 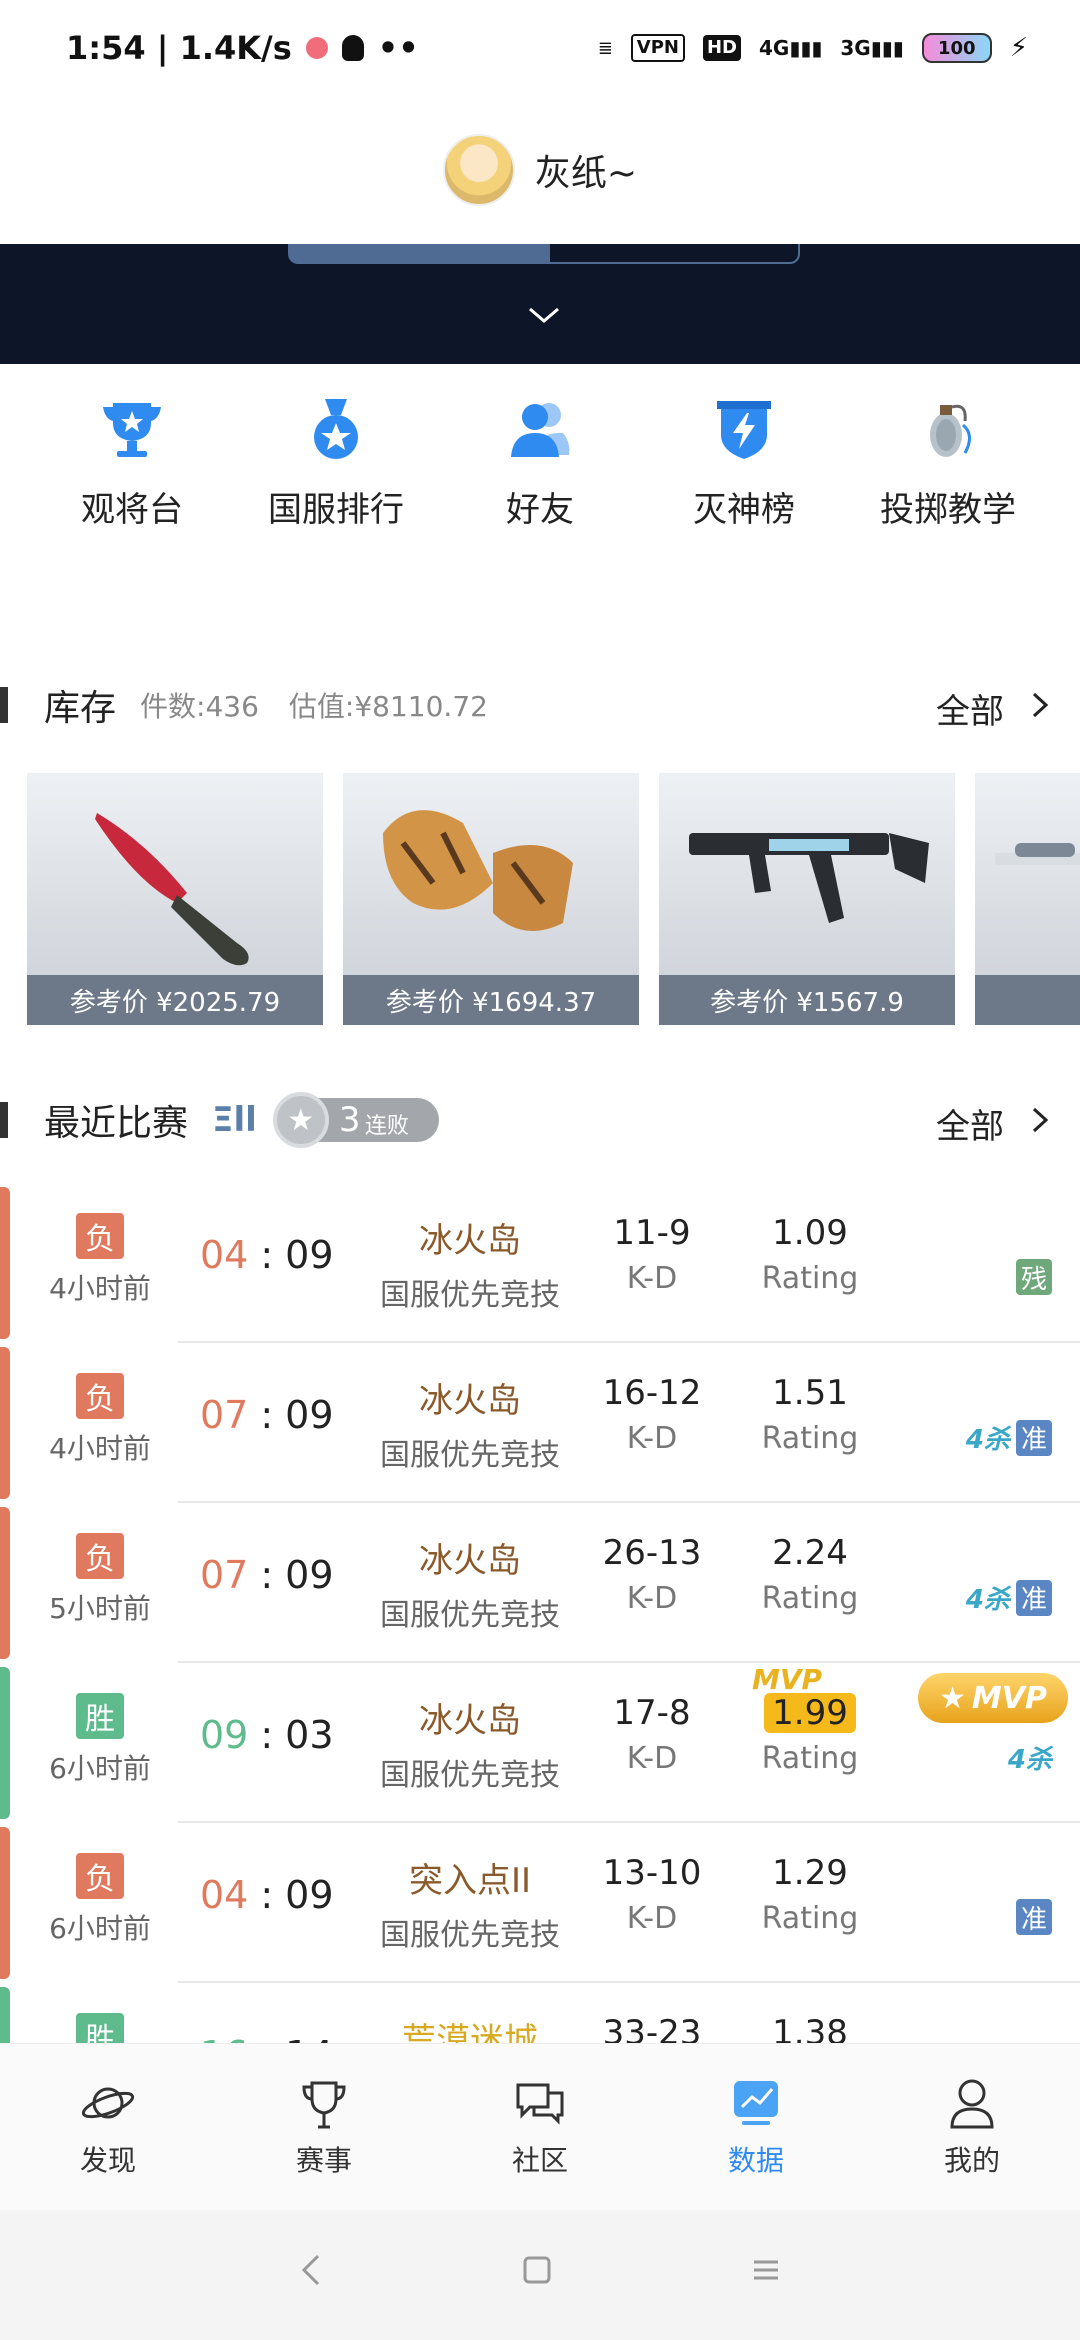 What do you see at coordinates (267, 1415) in the screenshot?
I see `match-score: 07:09` at bounding box center [267, 1415].